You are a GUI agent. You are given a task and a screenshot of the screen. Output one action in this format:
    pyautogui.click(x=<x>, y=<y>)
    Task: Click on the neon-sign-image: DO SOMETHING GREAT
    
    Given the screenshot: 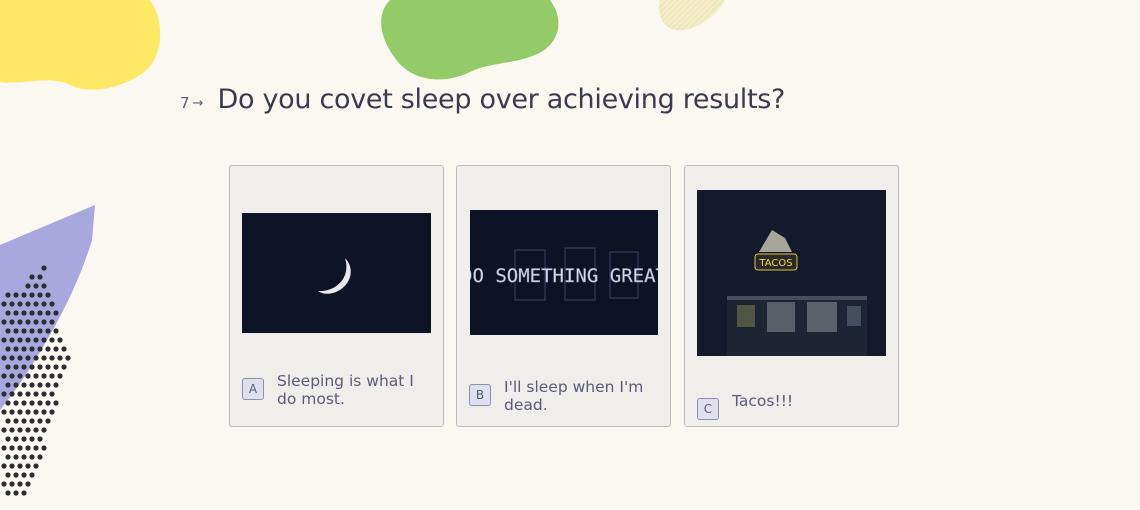 What is the action you would take?
    pyautogui.click(x=564, y=272)
    